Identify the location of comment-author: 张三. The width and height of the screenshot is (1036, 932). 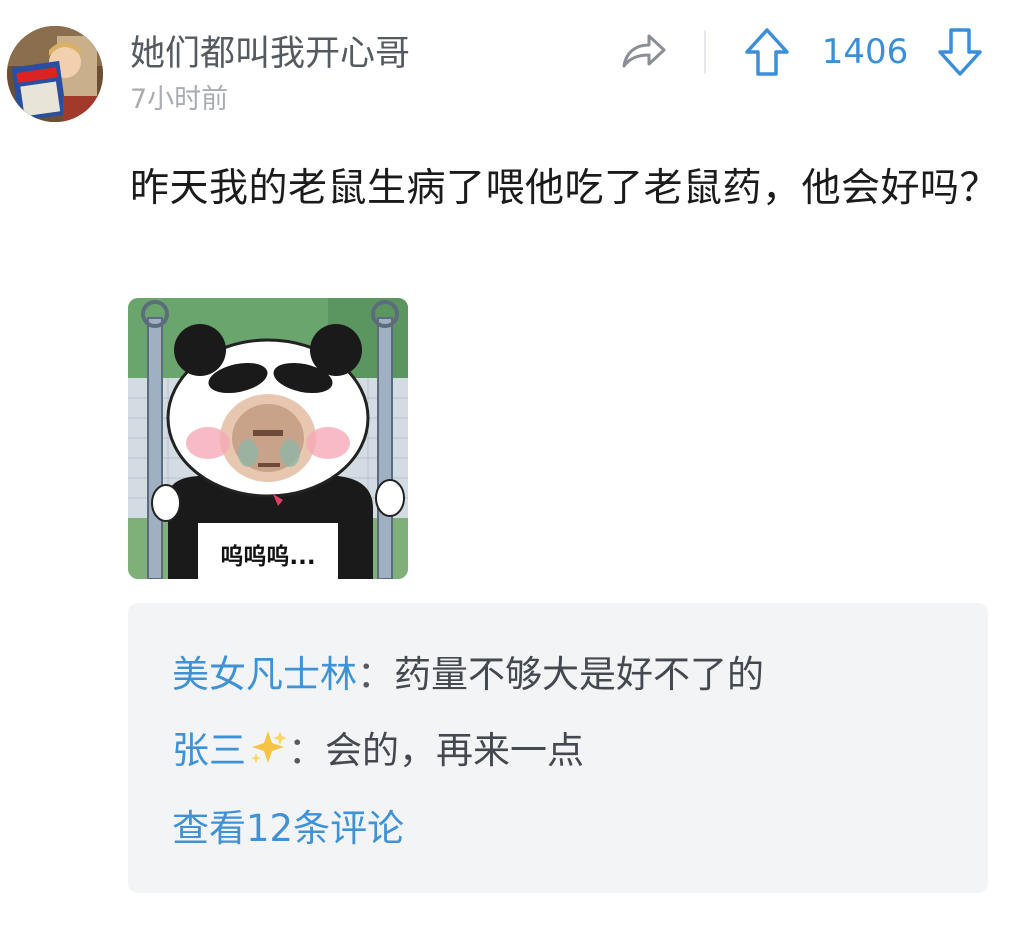
(209, 750).